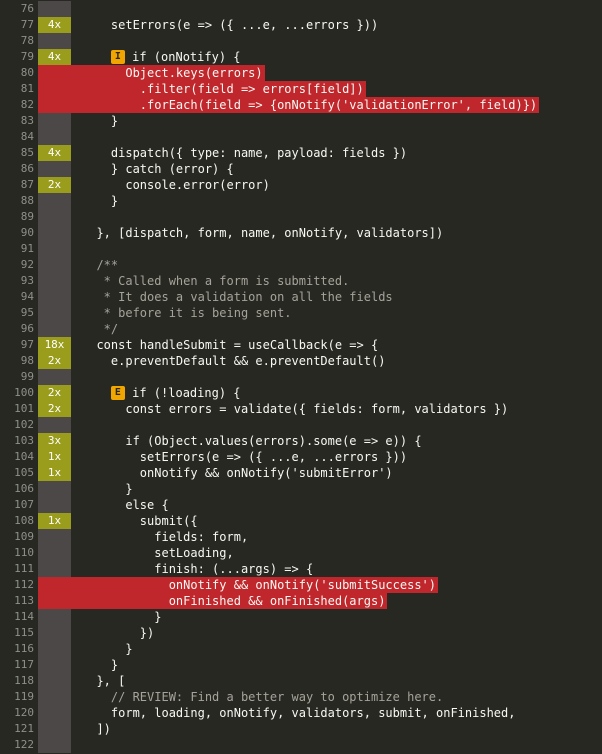 The image size is (602, 754). What do you see at coordinates (301, 329) in the screenshot?
I see `code-line: 96 */` at bounding box center [301, 329].